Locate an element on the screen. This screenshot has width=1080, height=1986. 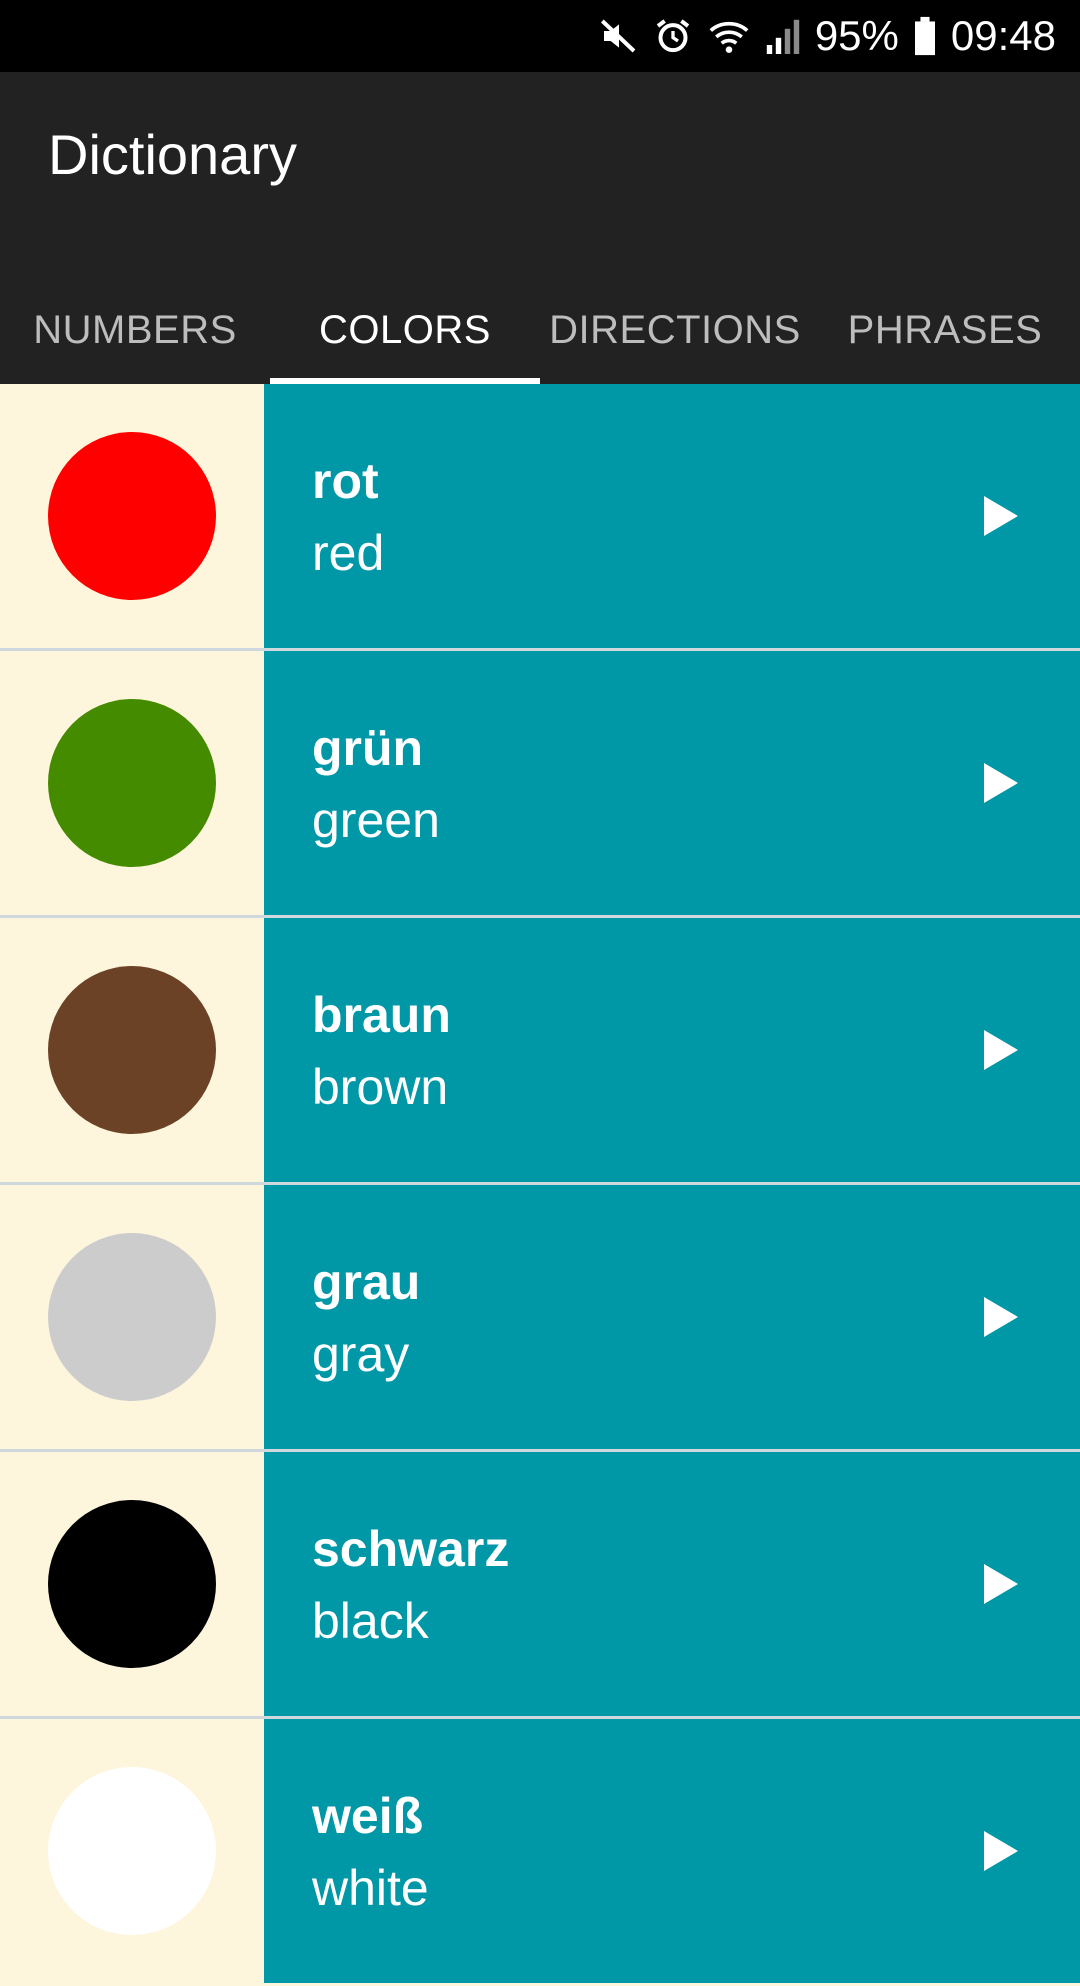
tab-colors: COLORS is located at coordinates (405, 346).